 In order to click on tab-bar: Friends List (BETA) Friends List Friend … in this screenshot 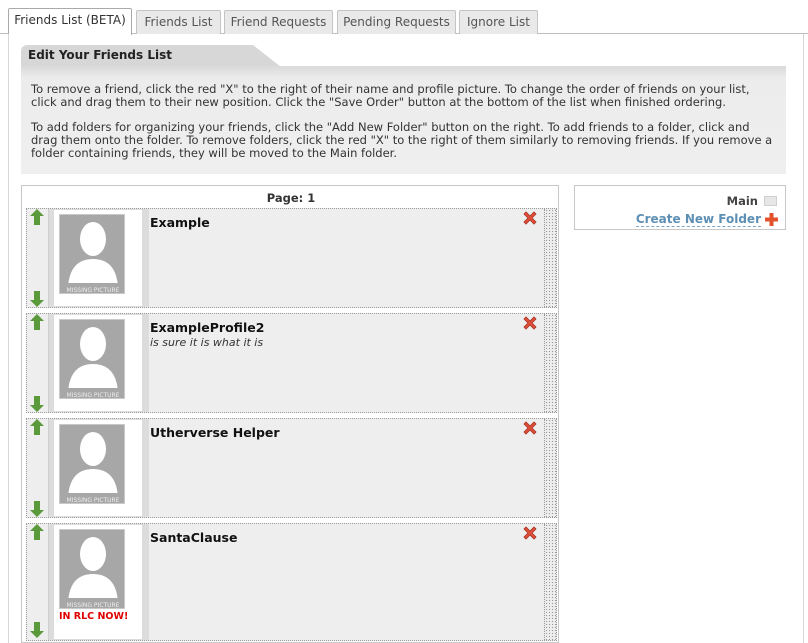, I will do `click(404, 17)`.